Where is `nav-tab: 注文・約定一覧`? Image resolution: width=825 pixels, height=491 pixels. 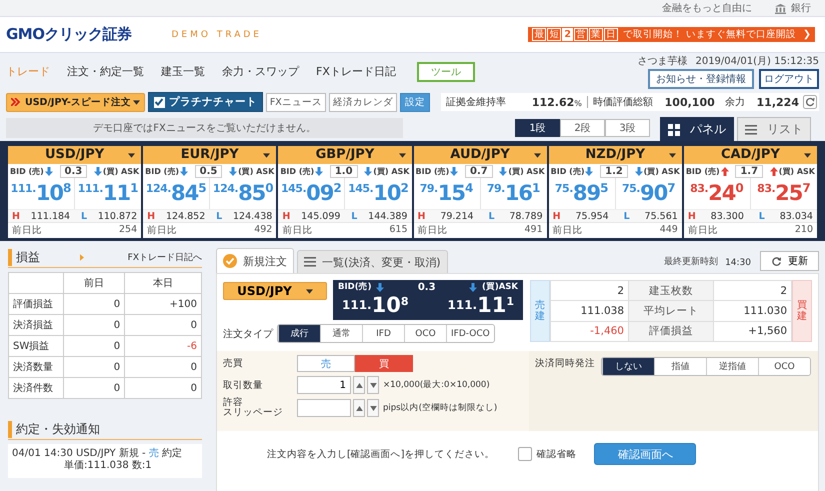 nav-tab: 注文・約定一覧 is located at coordinates (105, 71).